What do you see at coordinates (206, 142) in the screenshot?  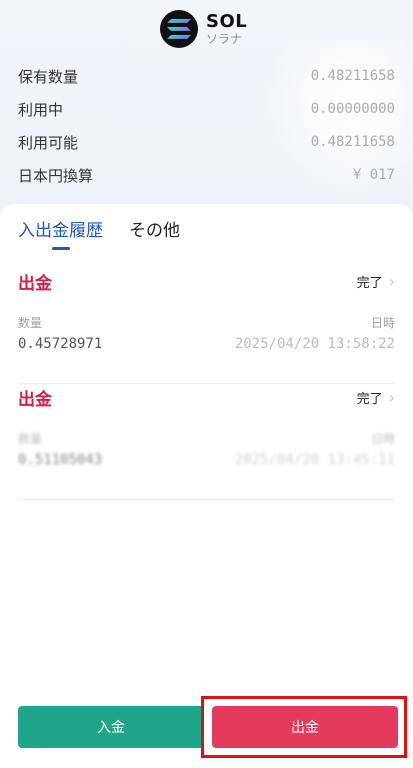 I see `balance-row-available: 利用可能 0.48211658` at bounding box center [206, 142].